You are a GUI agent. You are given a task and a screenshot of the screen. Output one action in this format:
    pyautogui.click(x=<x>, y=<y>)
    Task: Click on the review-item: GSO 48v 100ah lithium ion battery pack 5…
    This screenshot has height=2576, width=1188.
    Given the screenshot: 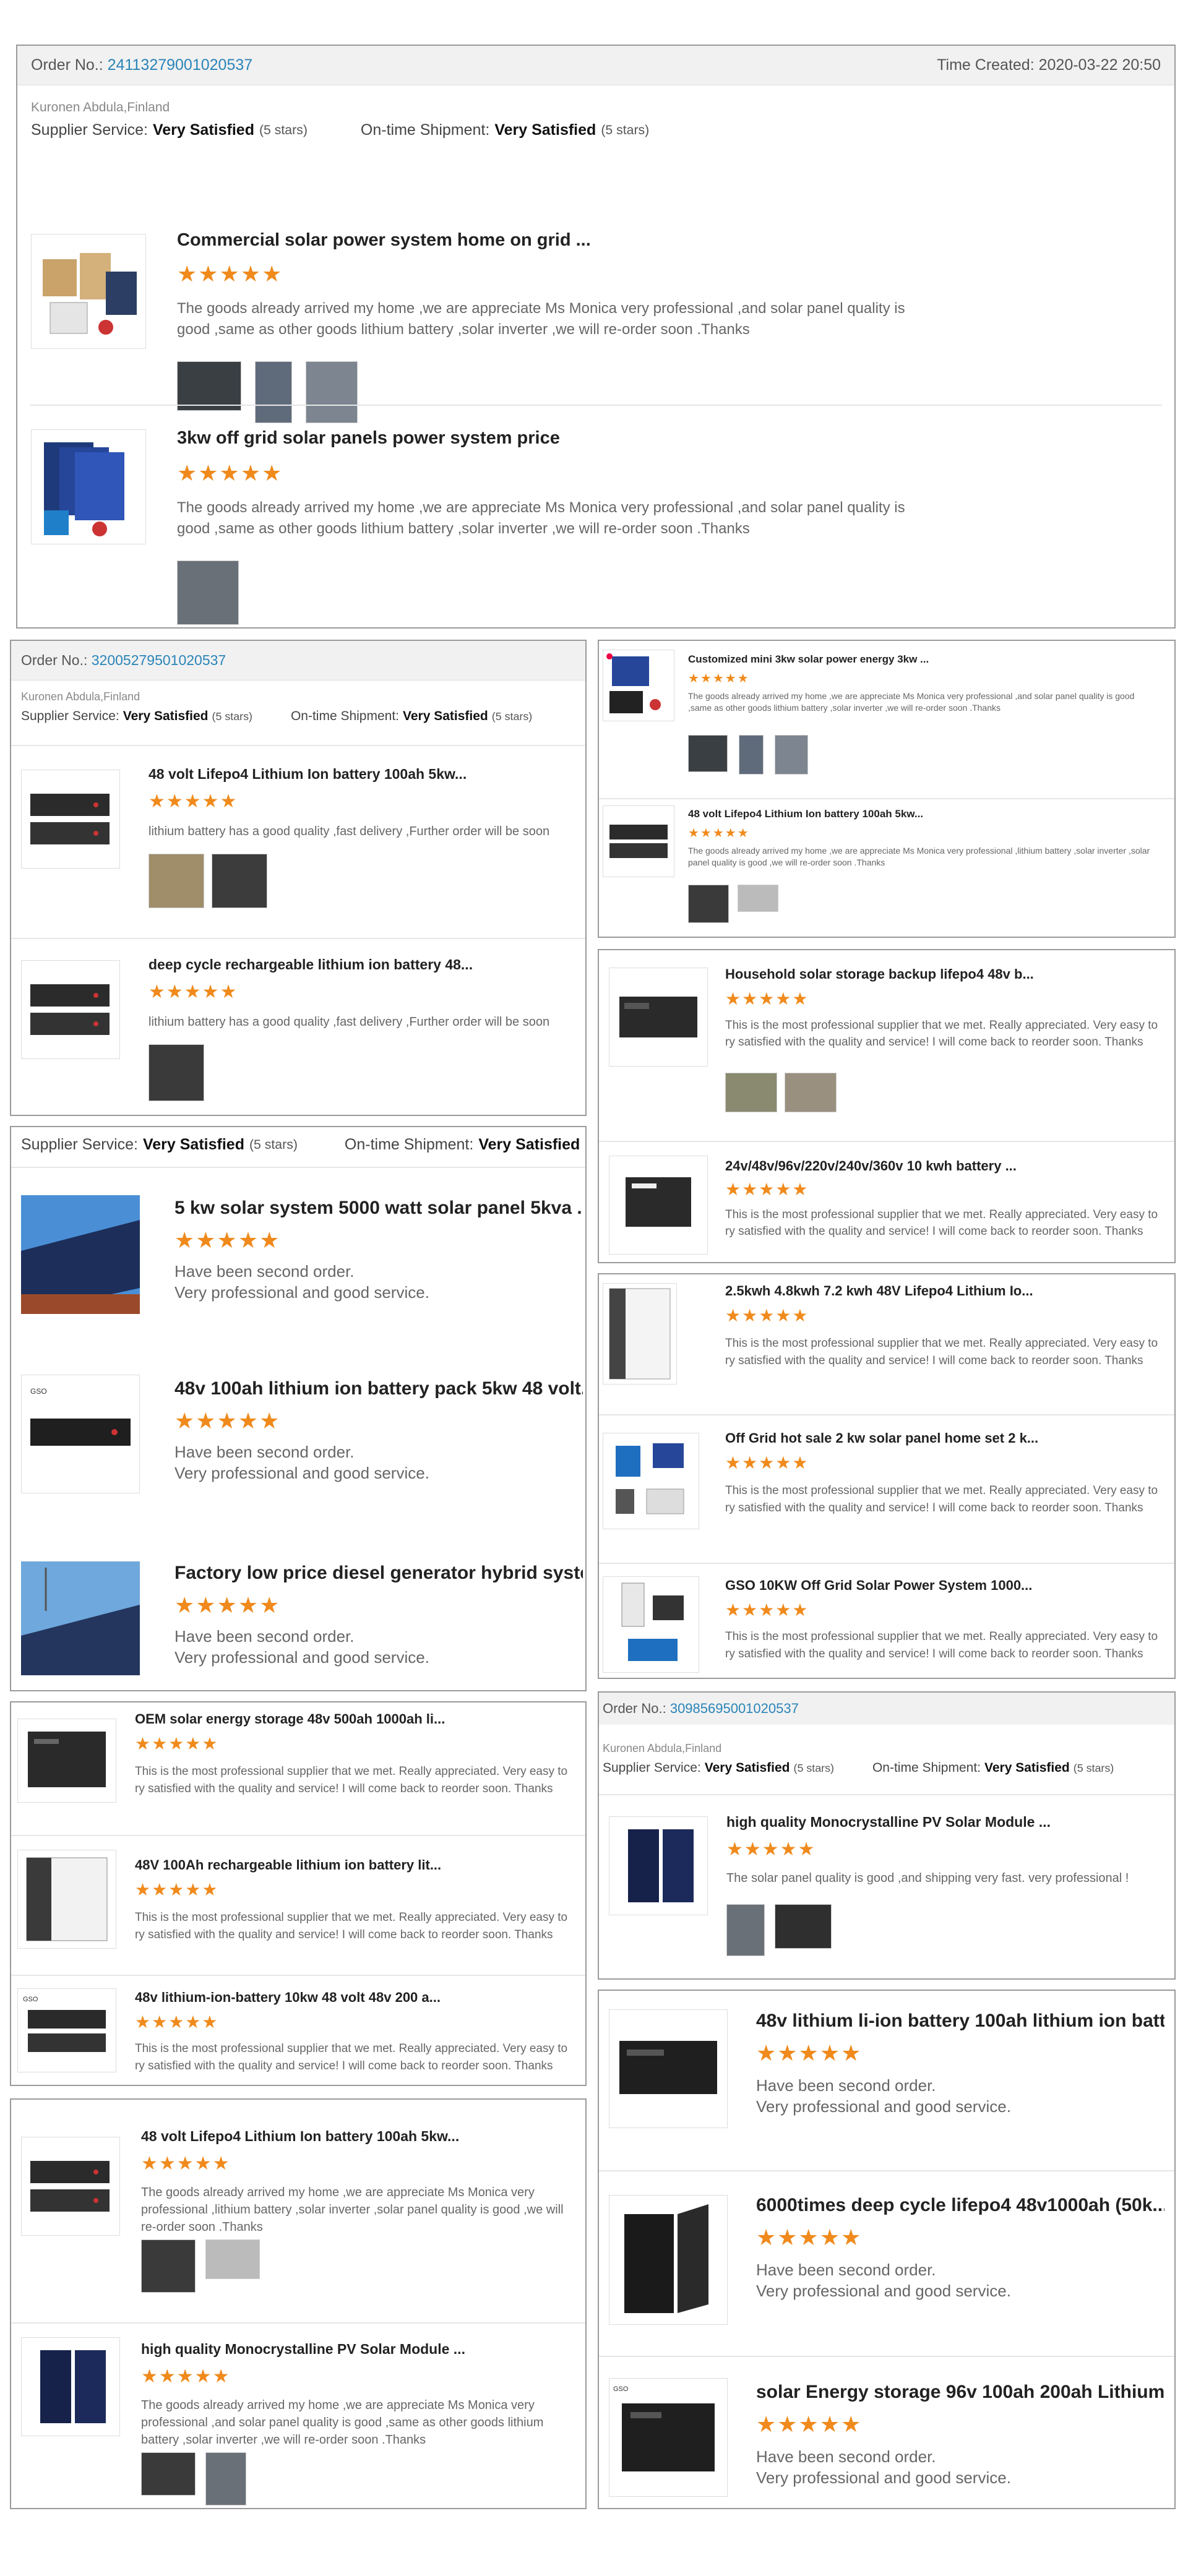 What is the action you would take?
    pyautogui.click(x=298, y=1441)
    